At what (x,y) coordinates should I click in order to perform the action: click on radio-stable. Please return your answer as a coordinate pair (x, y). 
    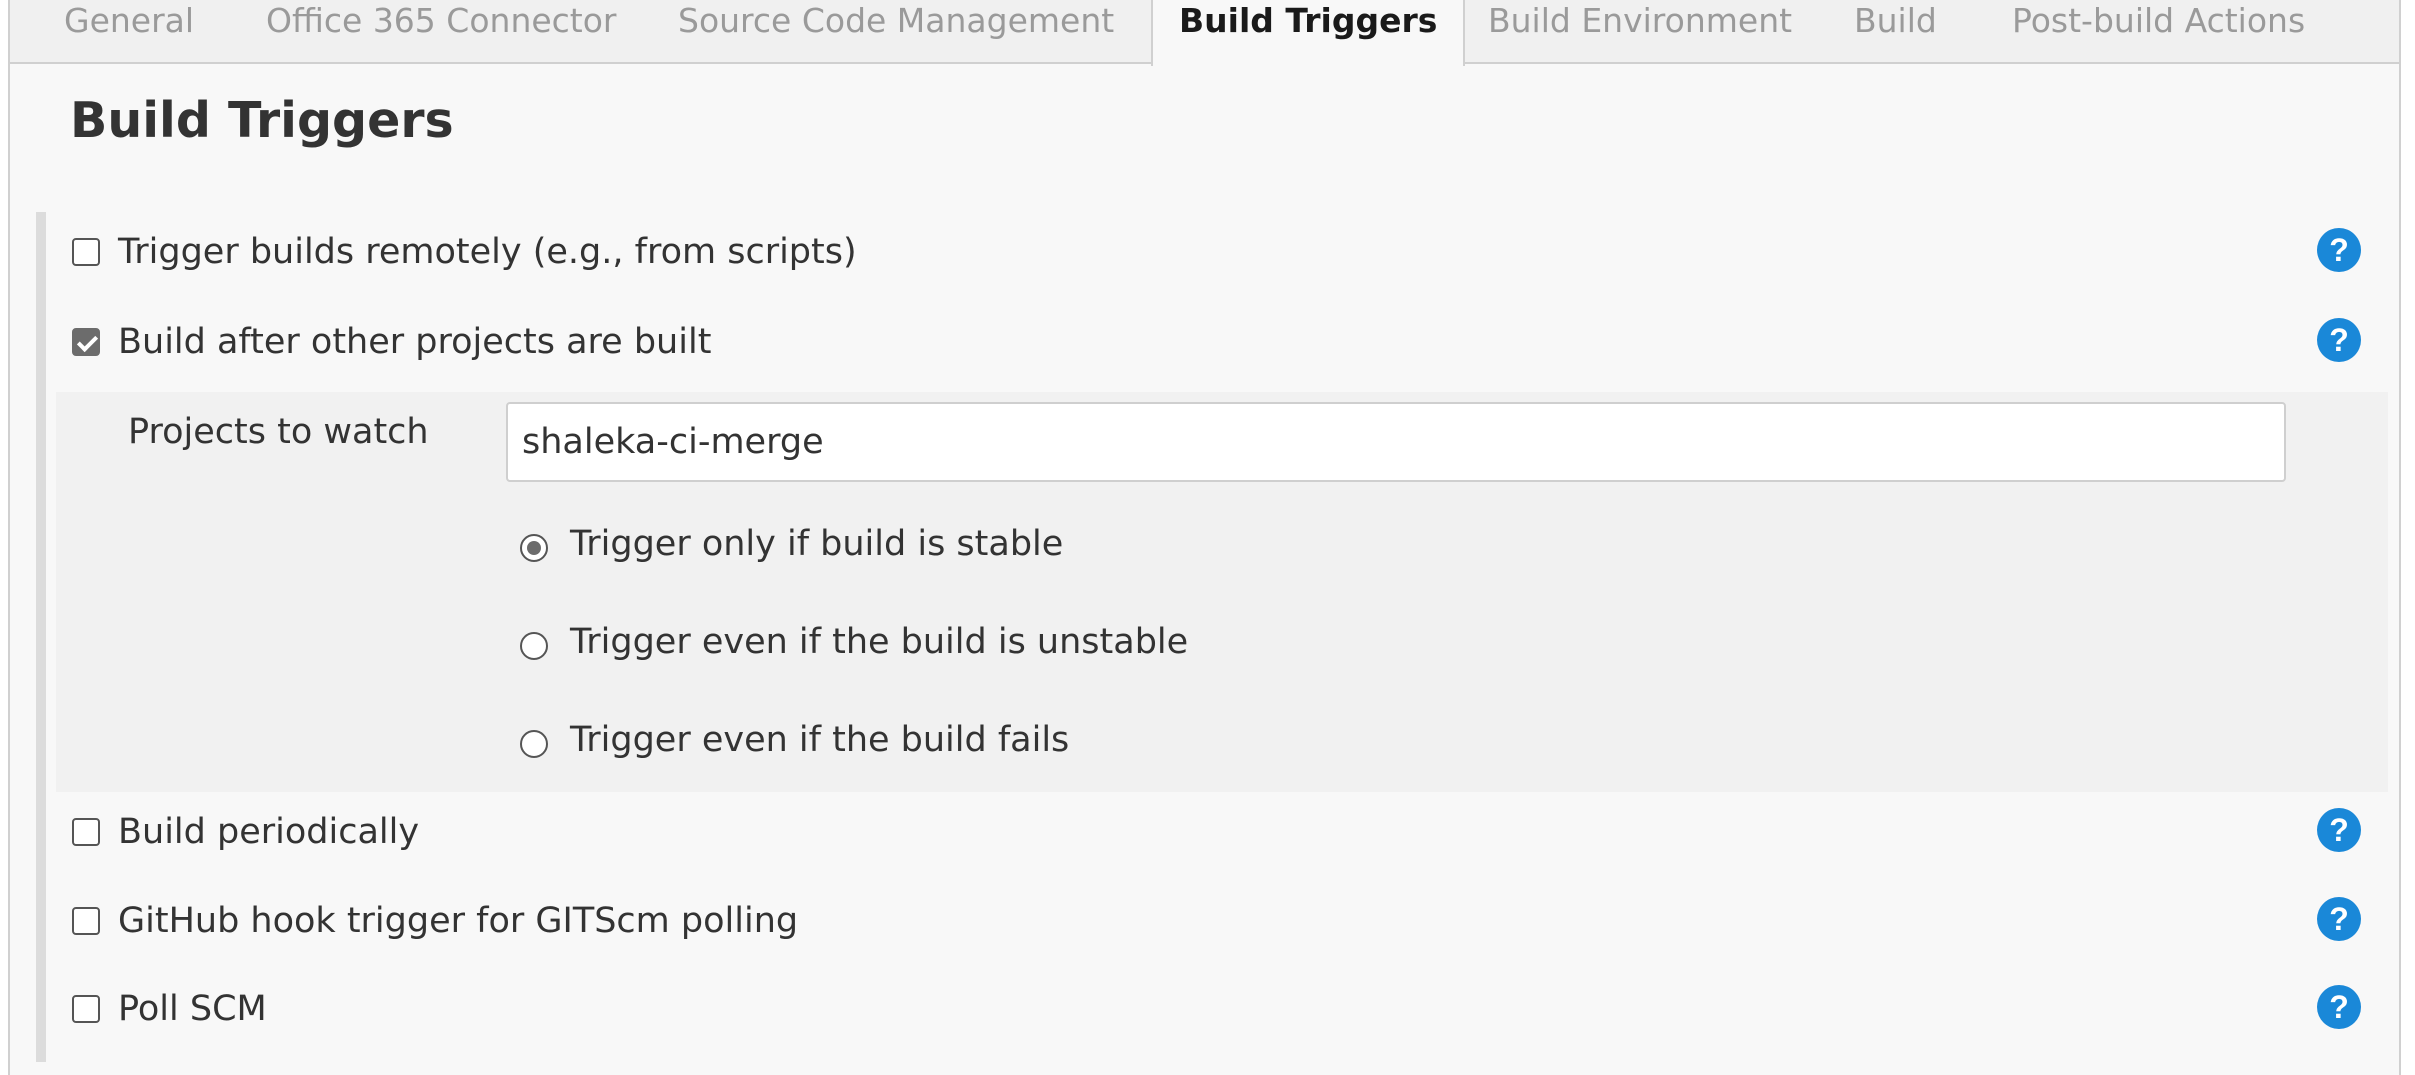
    Looking at the image, I should click on (534, 548).